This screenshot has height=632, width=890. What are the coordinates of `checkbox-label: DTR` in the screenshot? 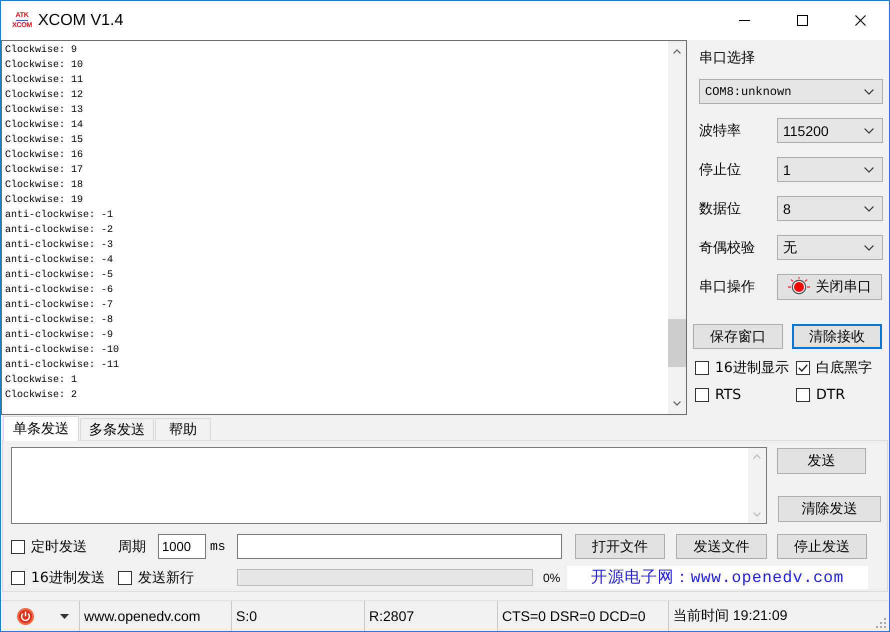 It's located at (831, 394).